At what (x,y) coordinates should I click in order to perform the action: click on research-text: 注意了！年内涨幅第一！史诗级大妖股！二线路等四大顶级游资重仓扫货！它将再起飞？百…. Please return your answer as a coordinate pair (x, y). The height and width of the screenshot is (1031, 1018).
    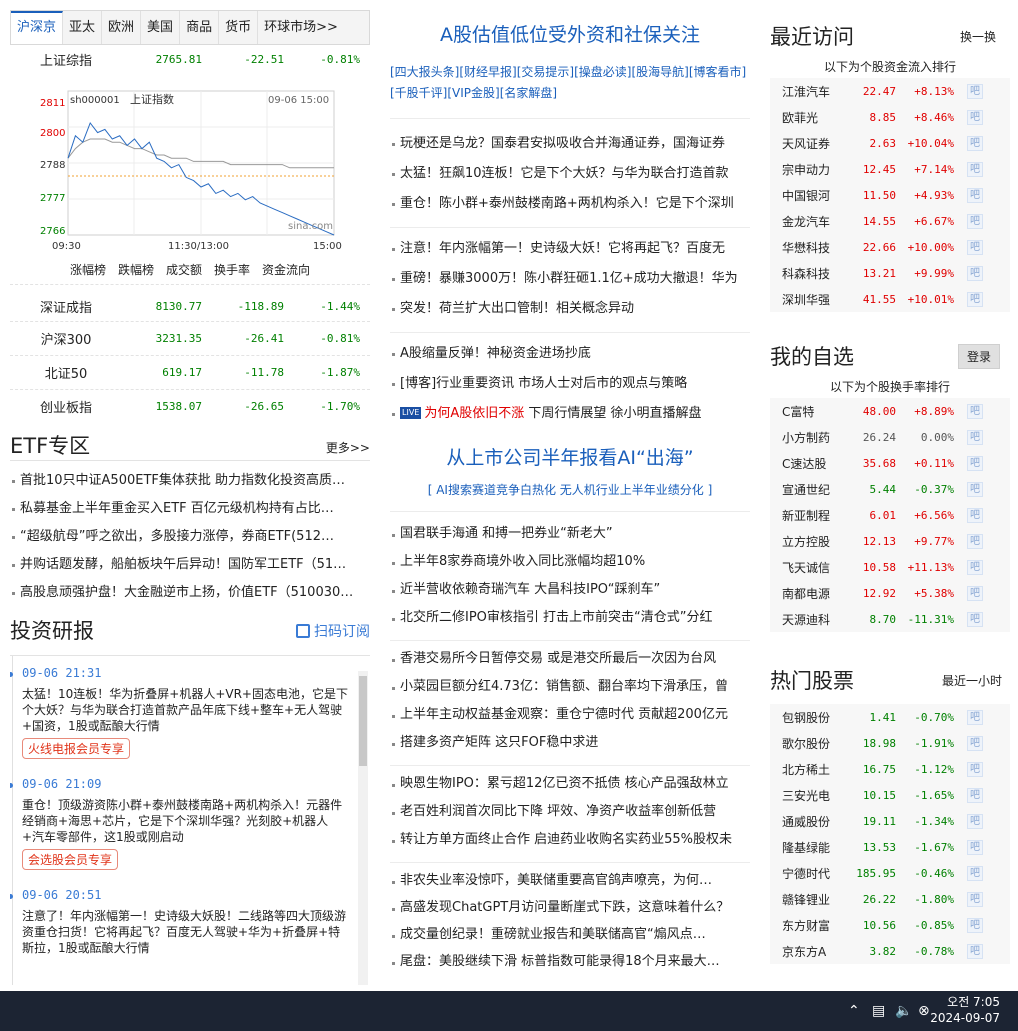
    Looking at the image, I should click on (186, 932).